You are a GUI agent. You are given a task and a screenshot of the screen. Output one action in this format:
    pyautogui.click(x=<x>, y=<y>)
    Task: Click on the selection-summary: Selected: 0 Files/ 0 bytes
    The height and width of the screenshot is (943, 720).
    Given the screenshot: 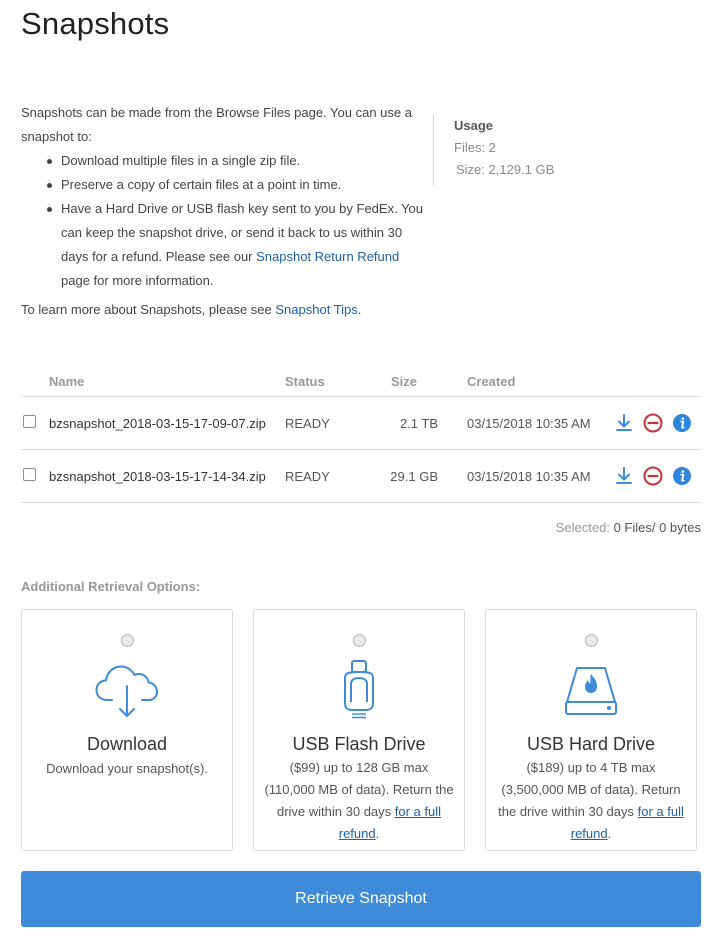 What is the action you would take?
    pyautogui.click(x=628, y=527)
    